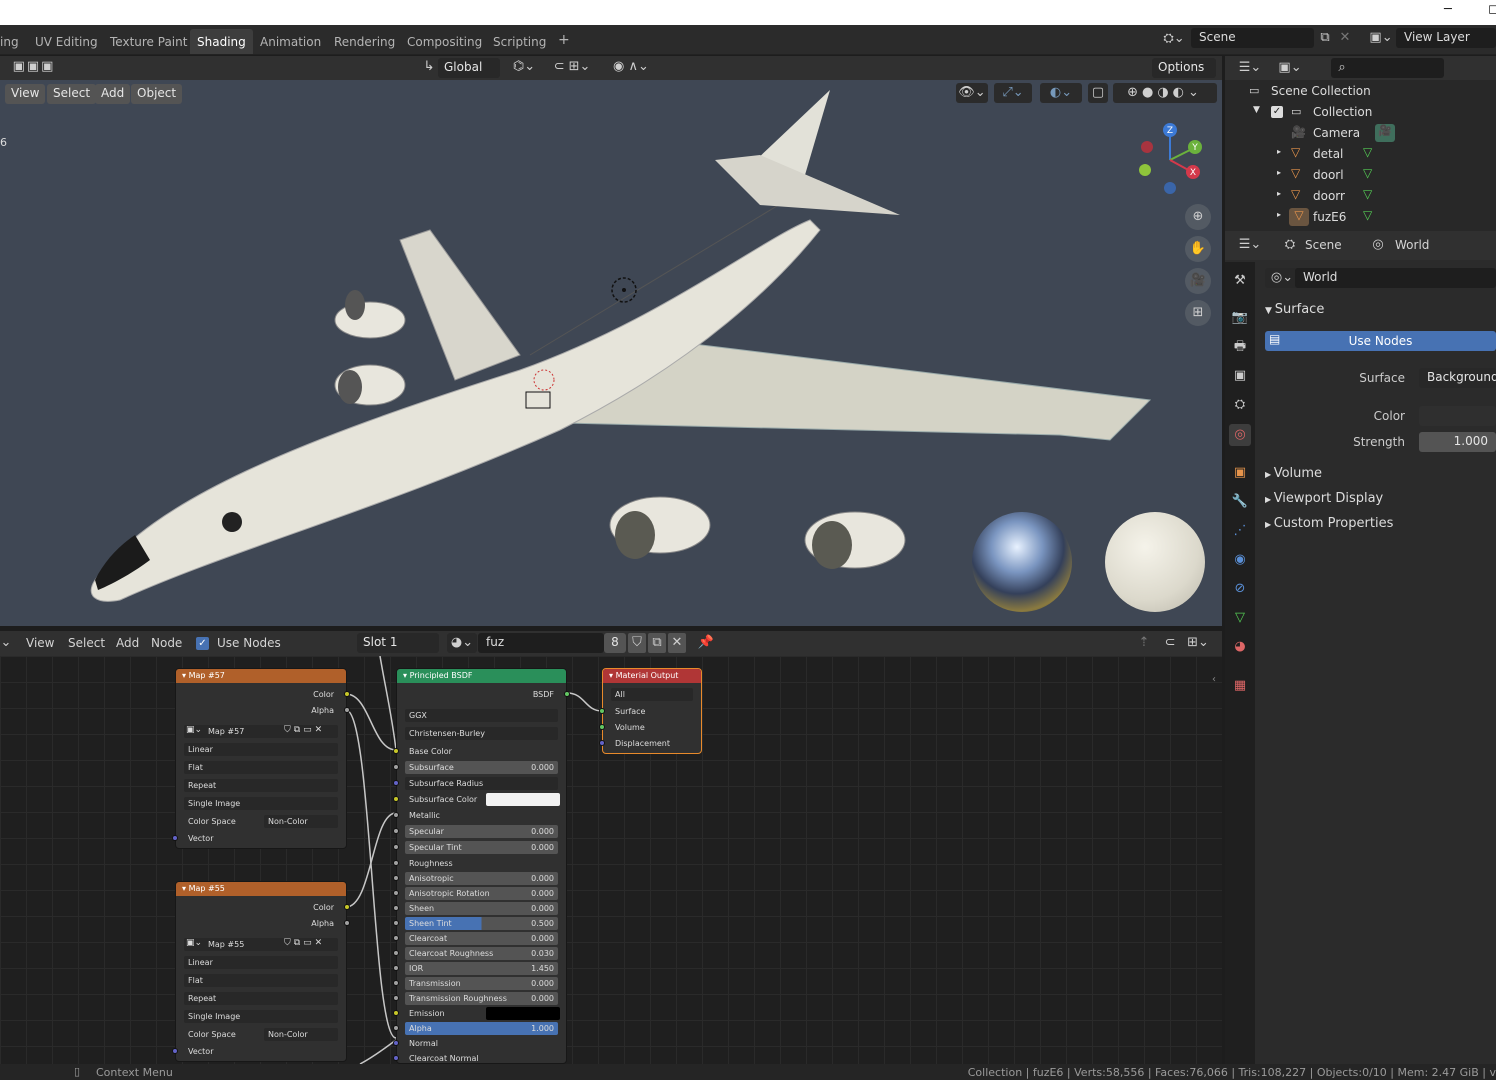 This screenshot has width=1496, height=1080. Describe the element at coordinates (637, 643) in the screenshot. I see `fake-user-icon: ⛉` at that location.